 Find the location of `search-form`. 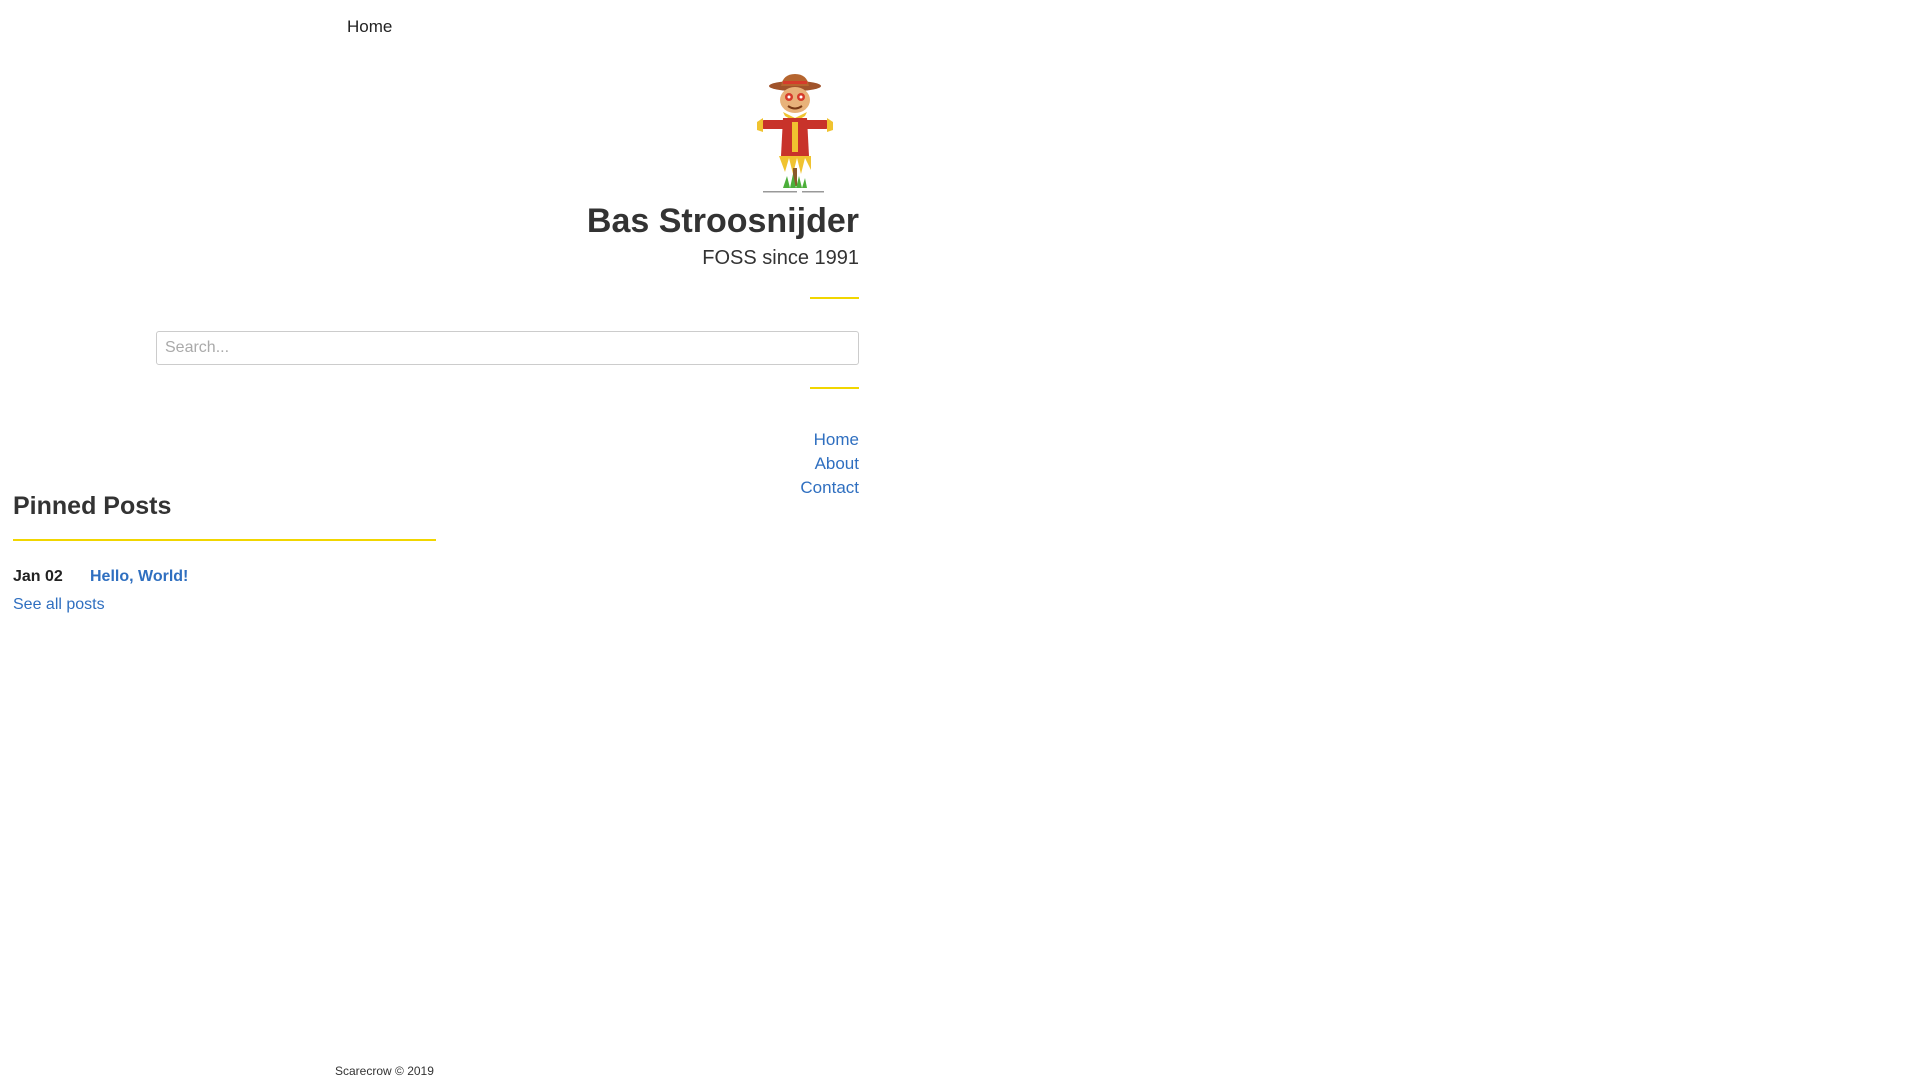

search-form is located at coordinates (499, 348).